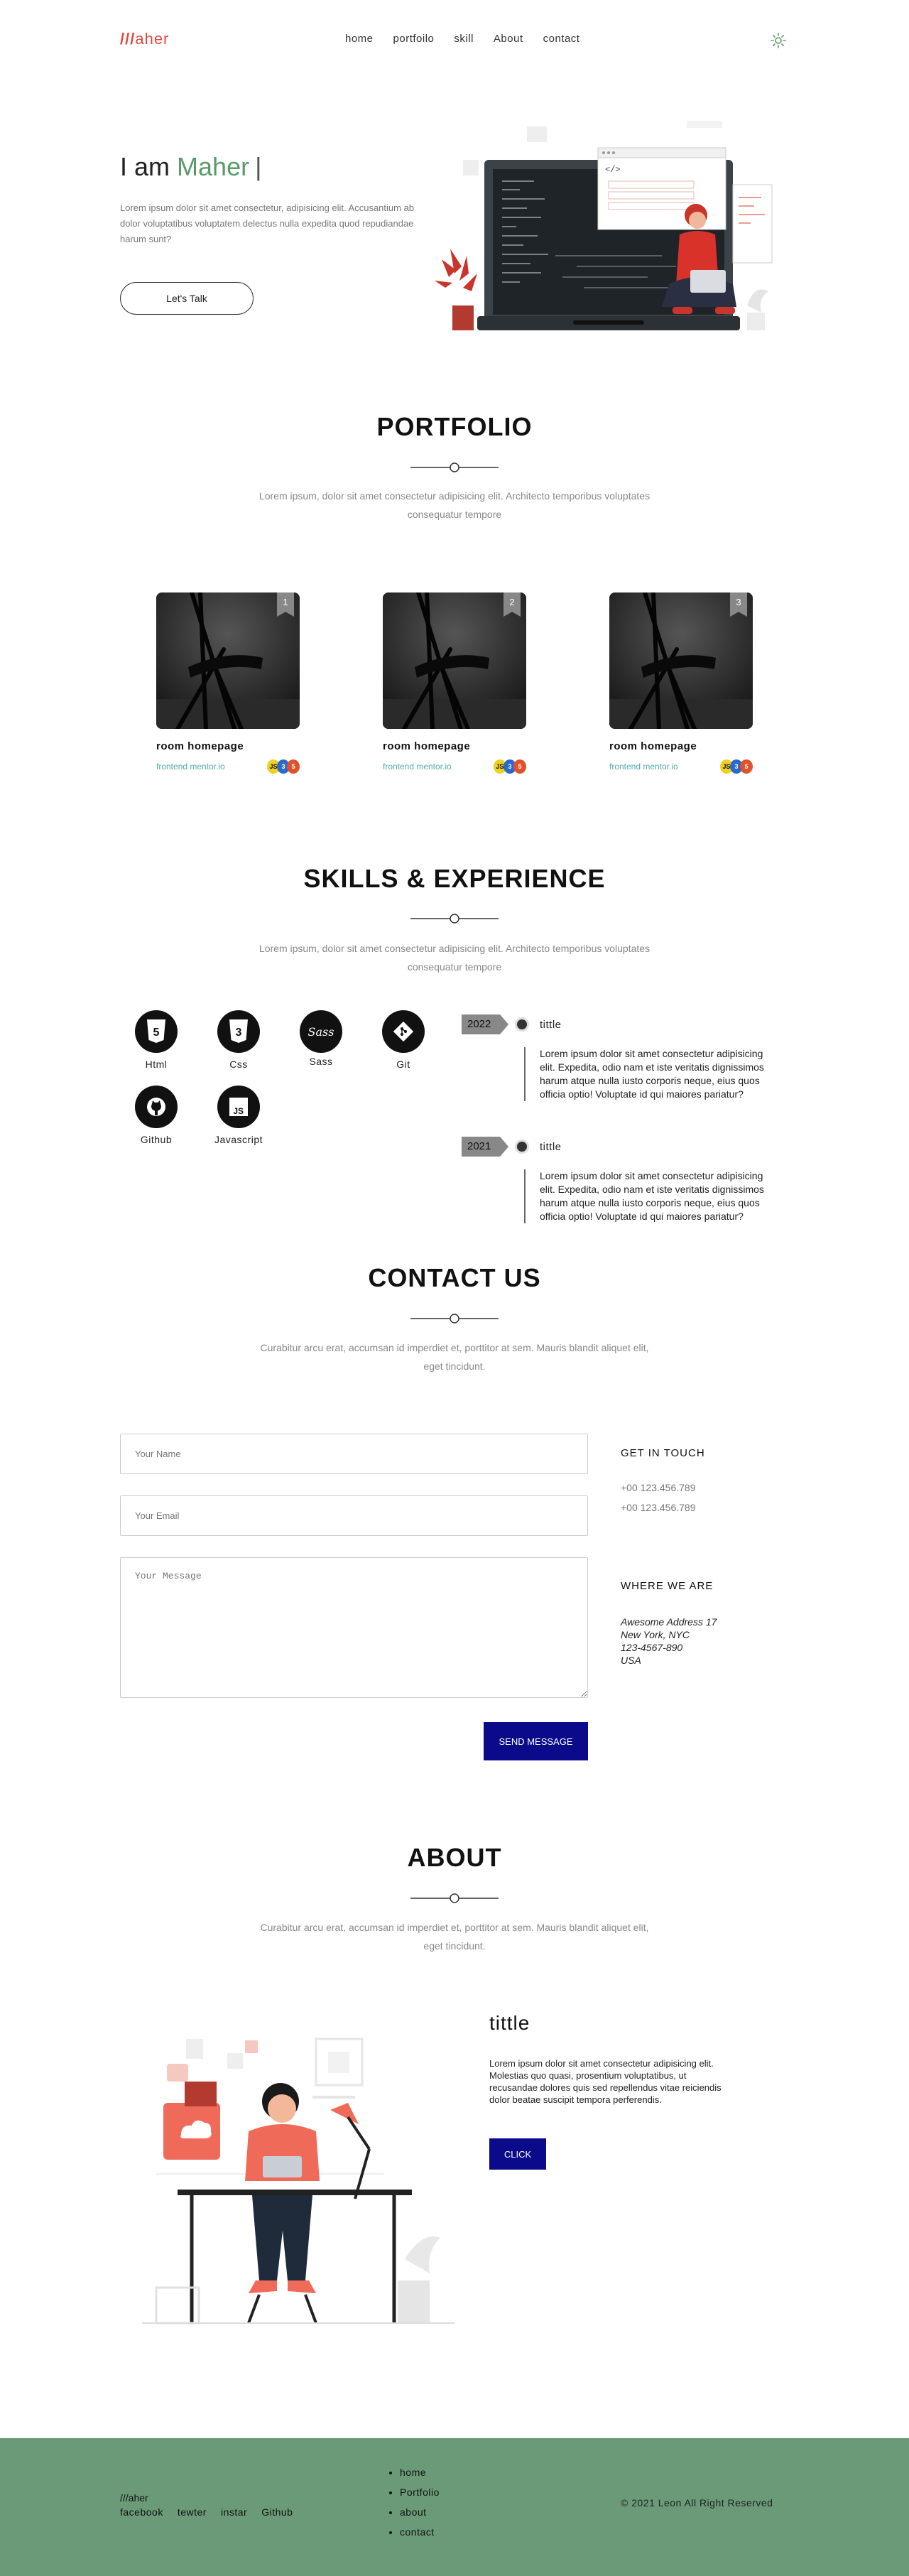 The image size is (909, 2576). Describe the element at coordinates (360, 39) in the screenshot. I see `nav-link-home: home` at that location.